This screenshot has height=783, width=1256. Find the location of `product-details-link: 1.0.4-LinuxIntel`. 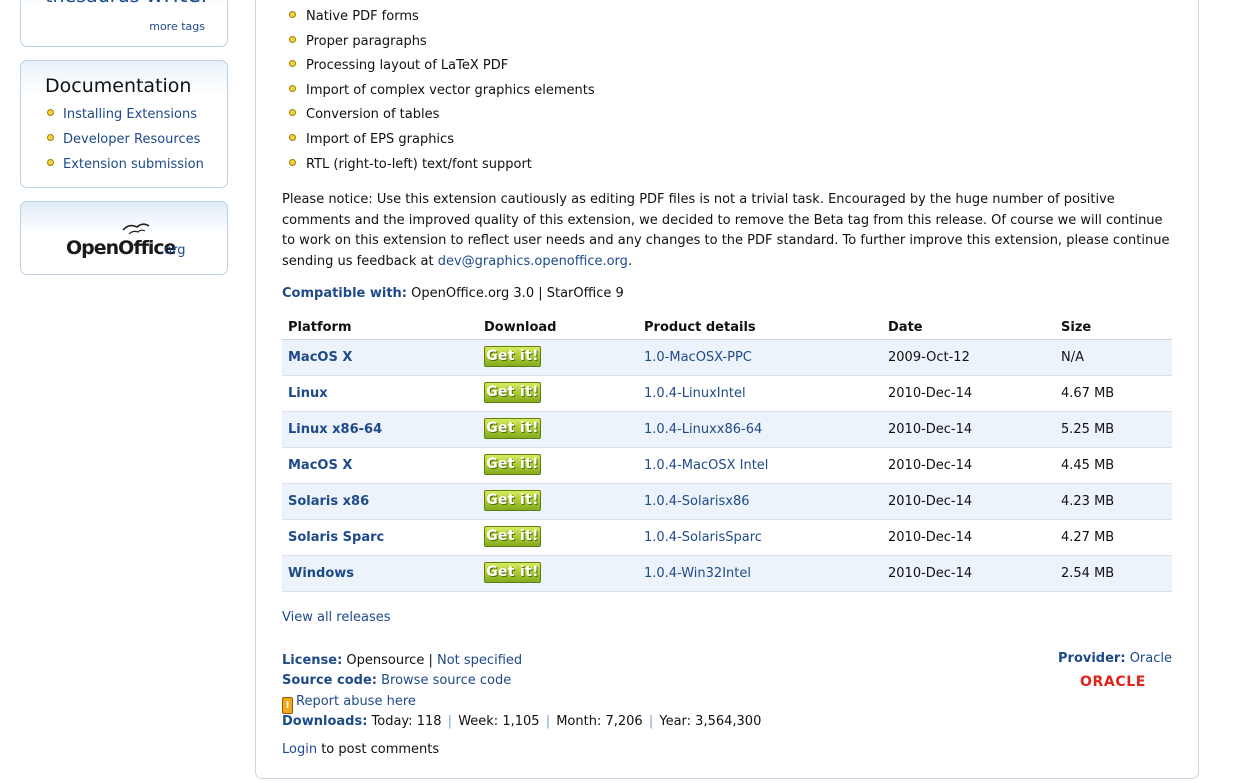

product-details-link: 1.0.4-LinuxIntel is located at coordinates (695, 393).